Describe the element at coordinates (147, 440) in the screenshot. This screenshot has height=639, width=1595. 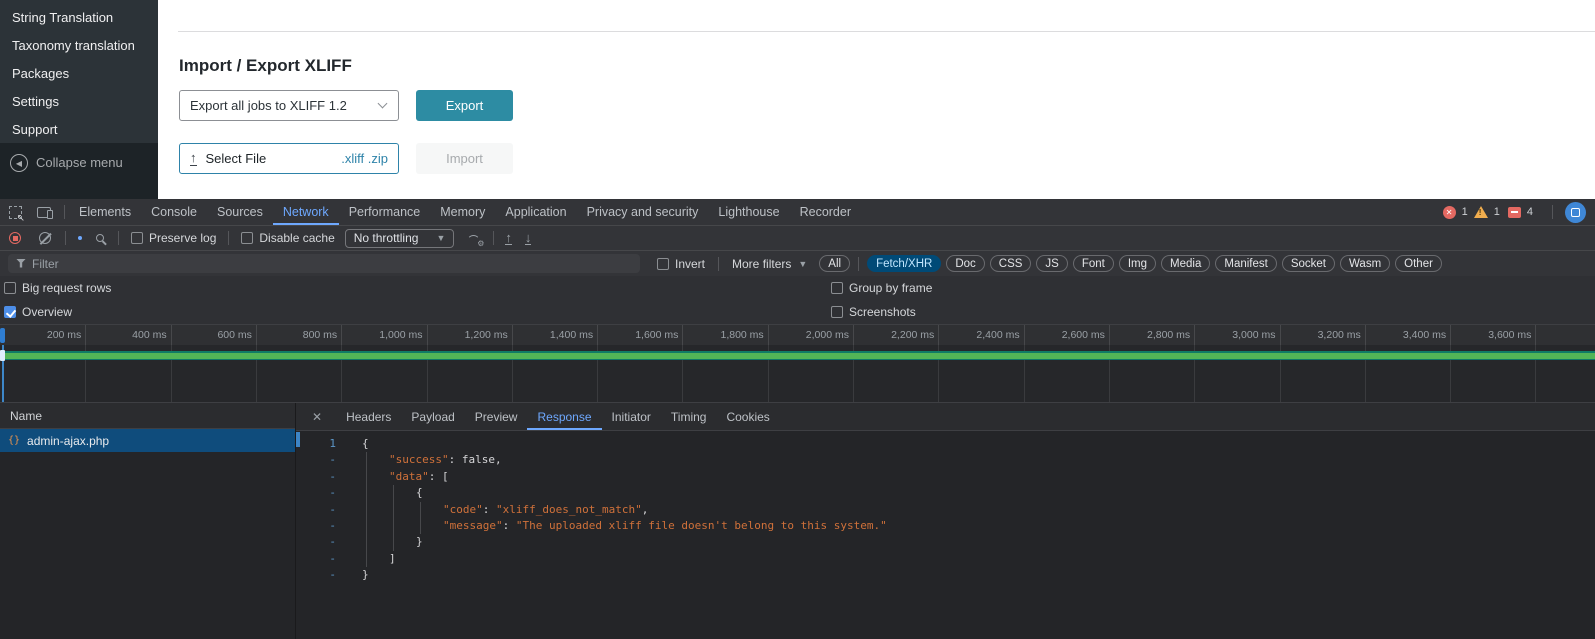
I see `request-row: {} admin-ajax.php` at that location.